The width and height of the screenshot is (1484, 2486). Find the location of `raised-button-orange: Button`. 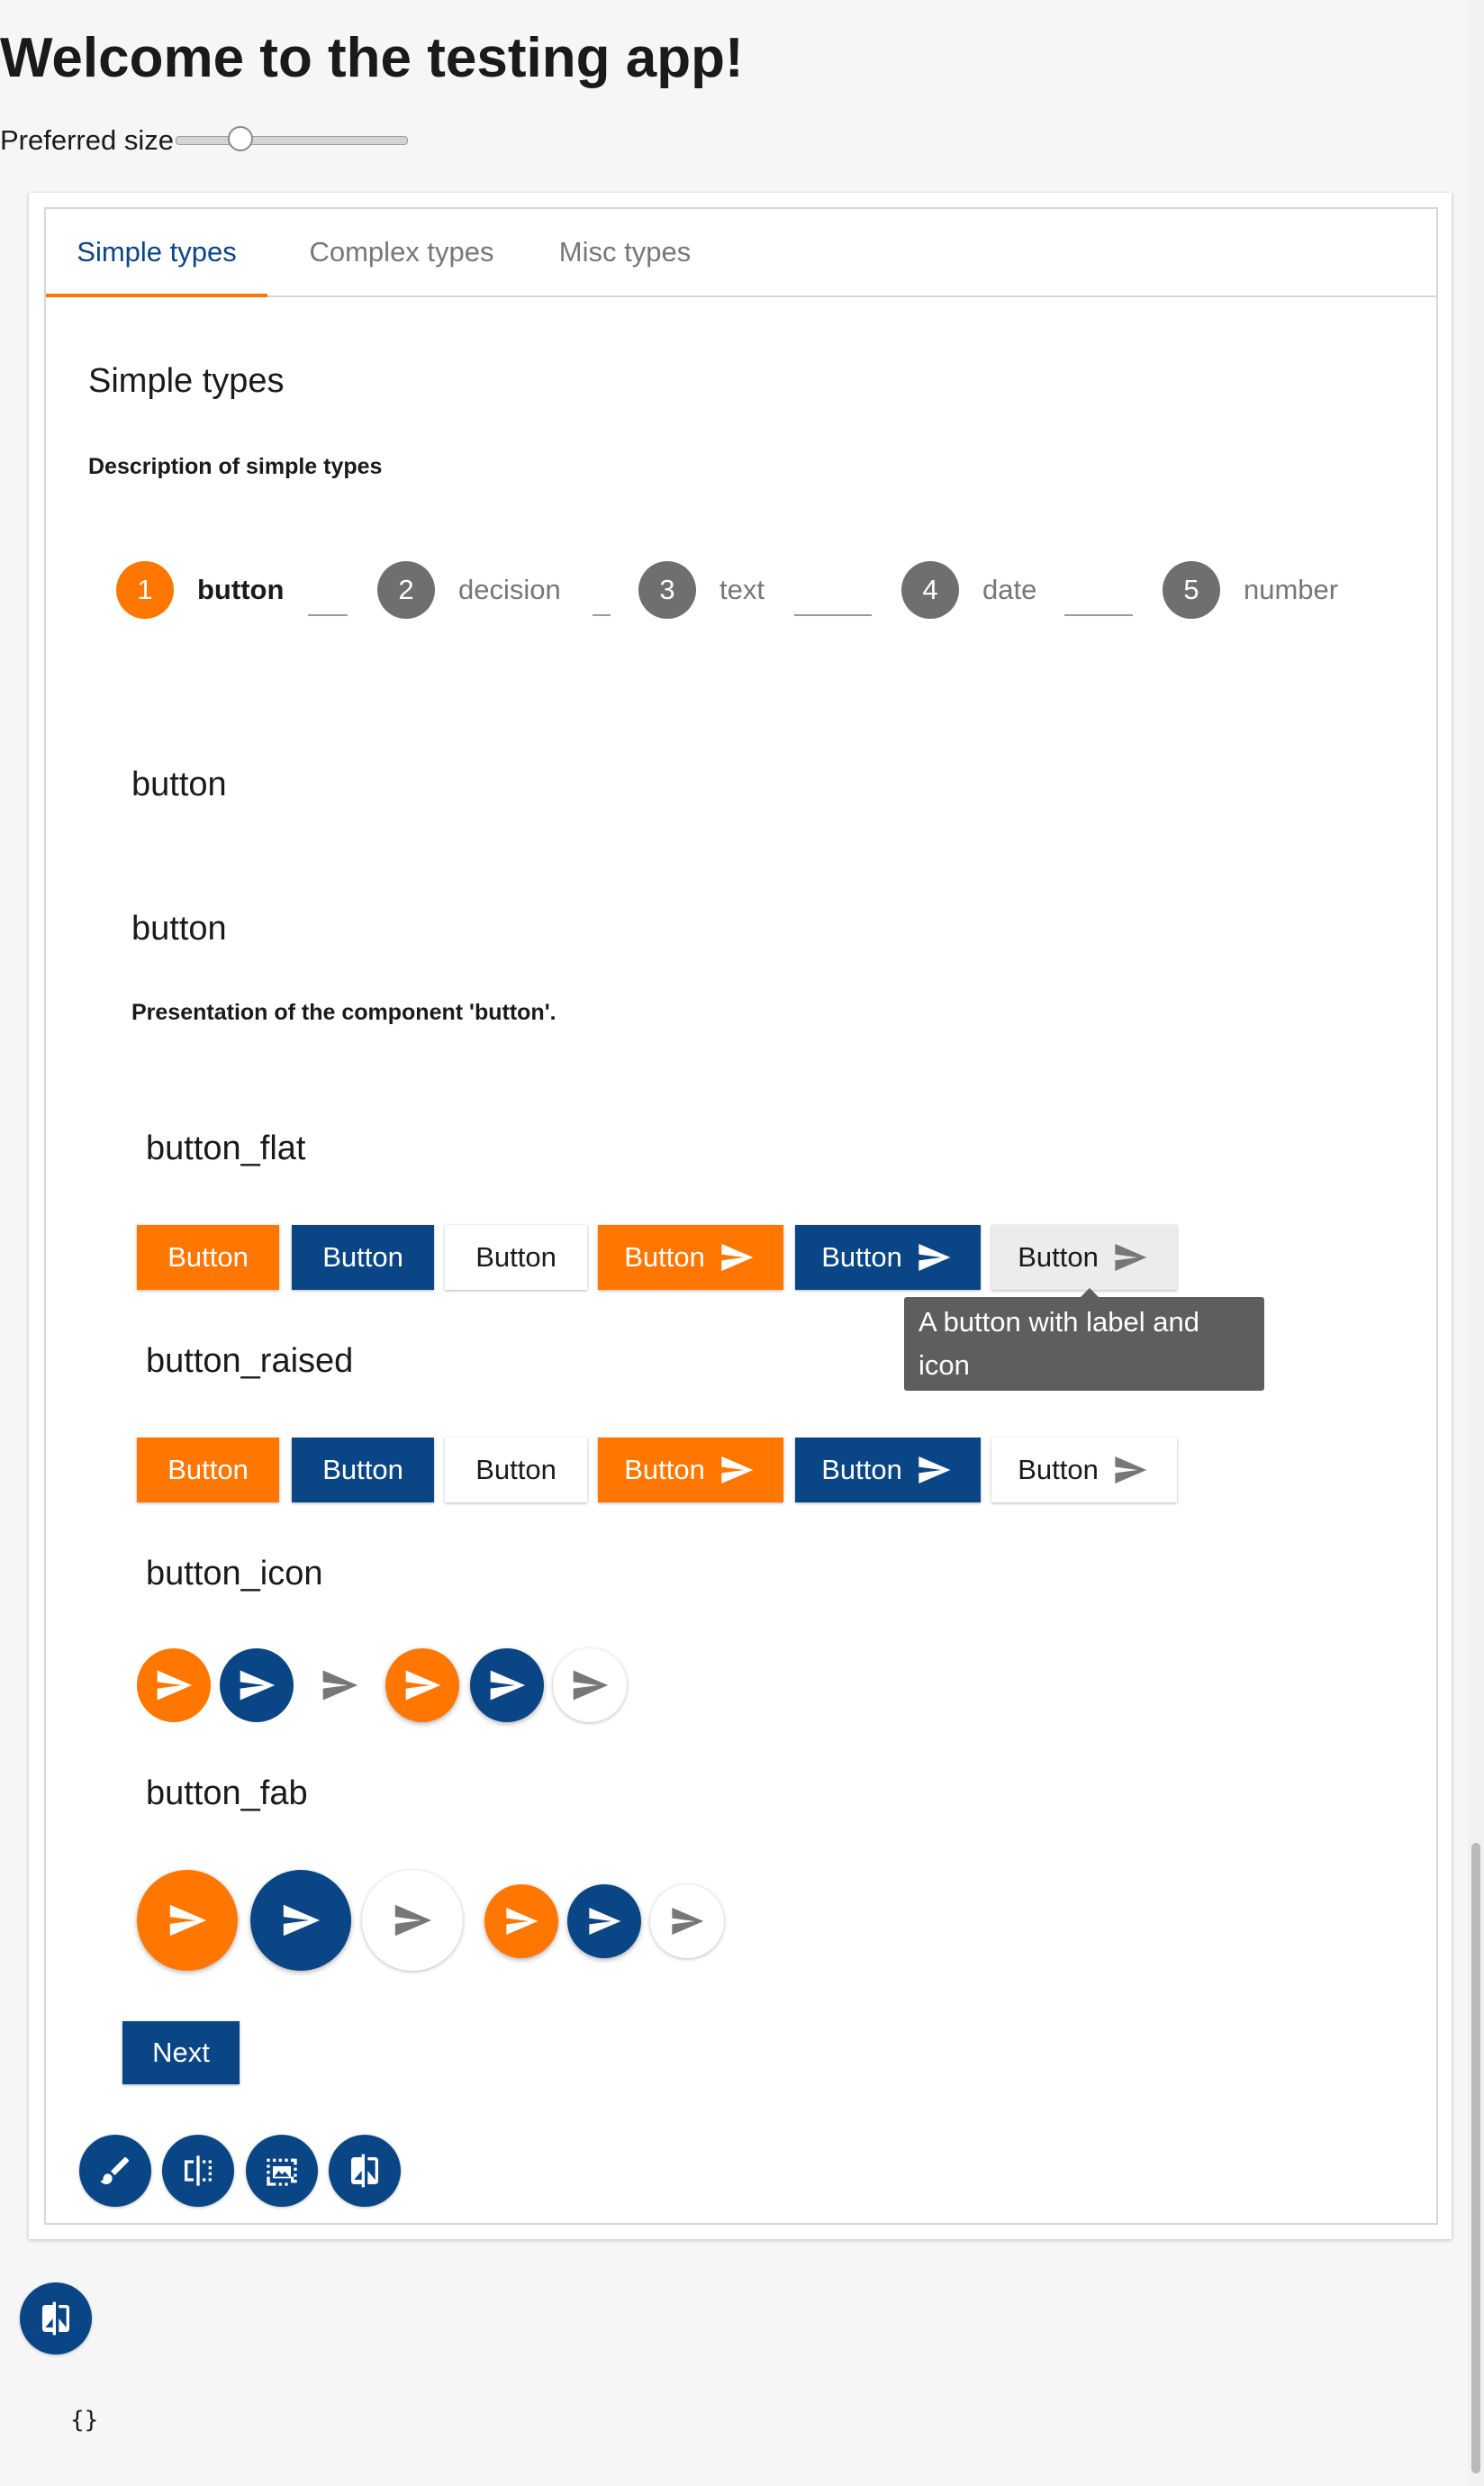

raised-button-orange: Button is located at coordinates (208, 1470).